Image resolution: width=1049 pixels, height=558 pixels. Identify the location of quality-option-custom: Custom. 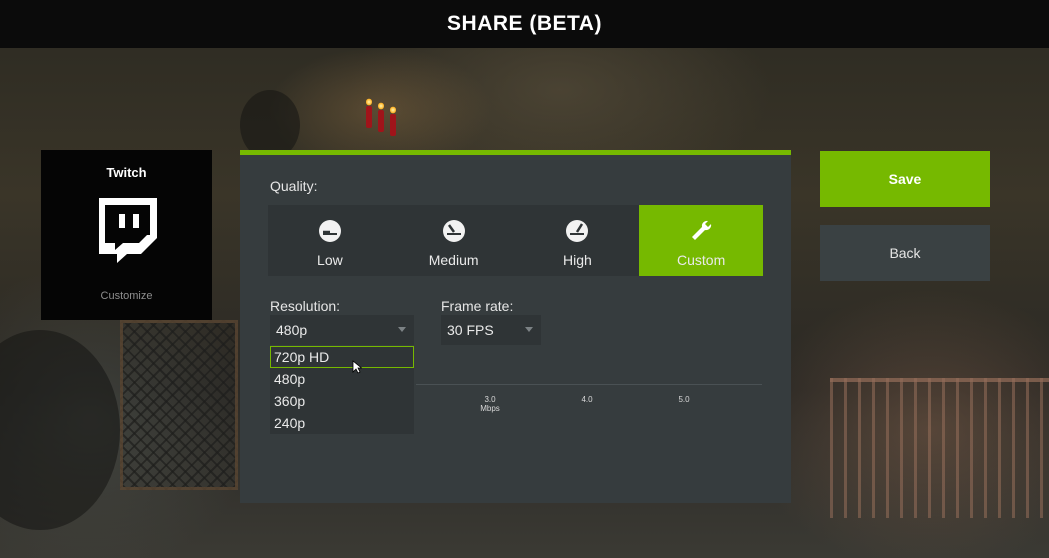
(701, 240).